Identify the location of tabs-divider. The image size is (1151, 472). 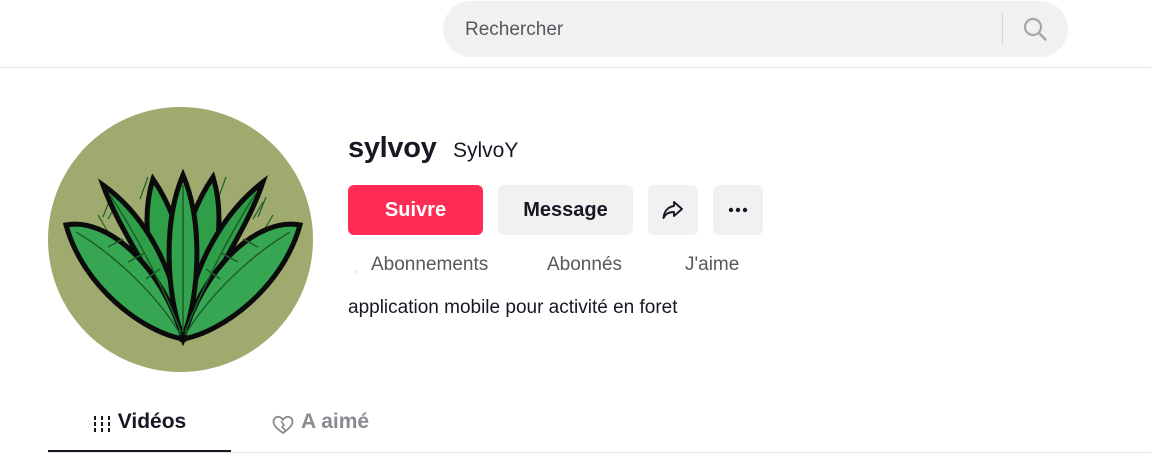
(599, 452).